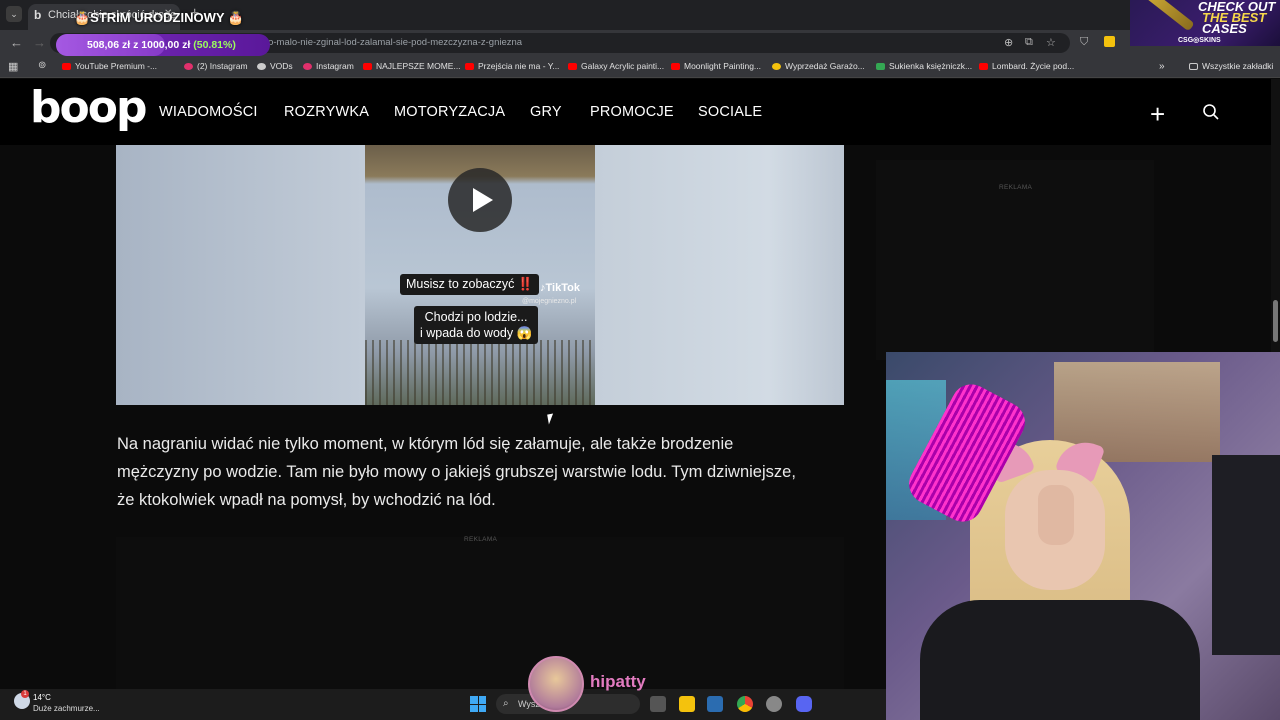 Image resolution: width=1280 pixels, height=720 pixels. Describe the element at coordinates (480, 617) in the screenshot. I see `inline-ad` at that location.